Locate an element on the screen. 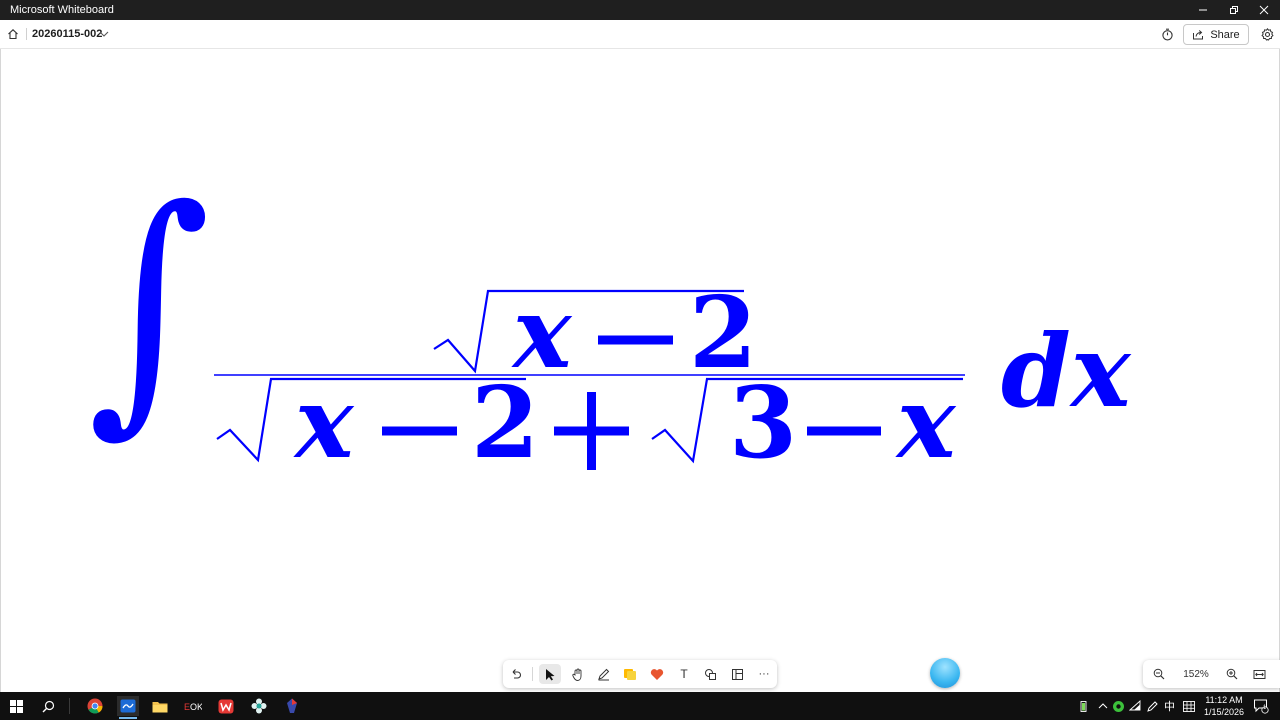 The width and height of the screenshot is (1280, 720). wps-icon is located at coordinates (226, 706).